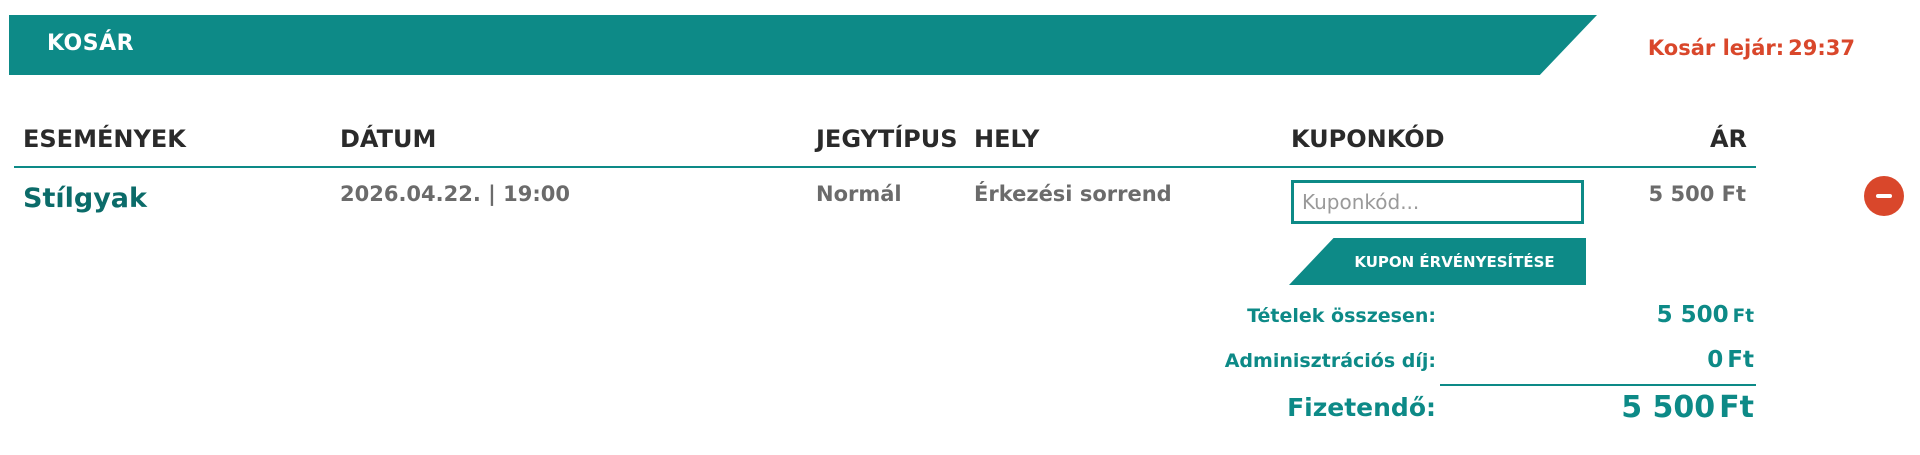 This screenshot has width=1920, height=455. Describe the element at coordinates (1598, 385) in the screenshot. I see `totals-divider` at that location.